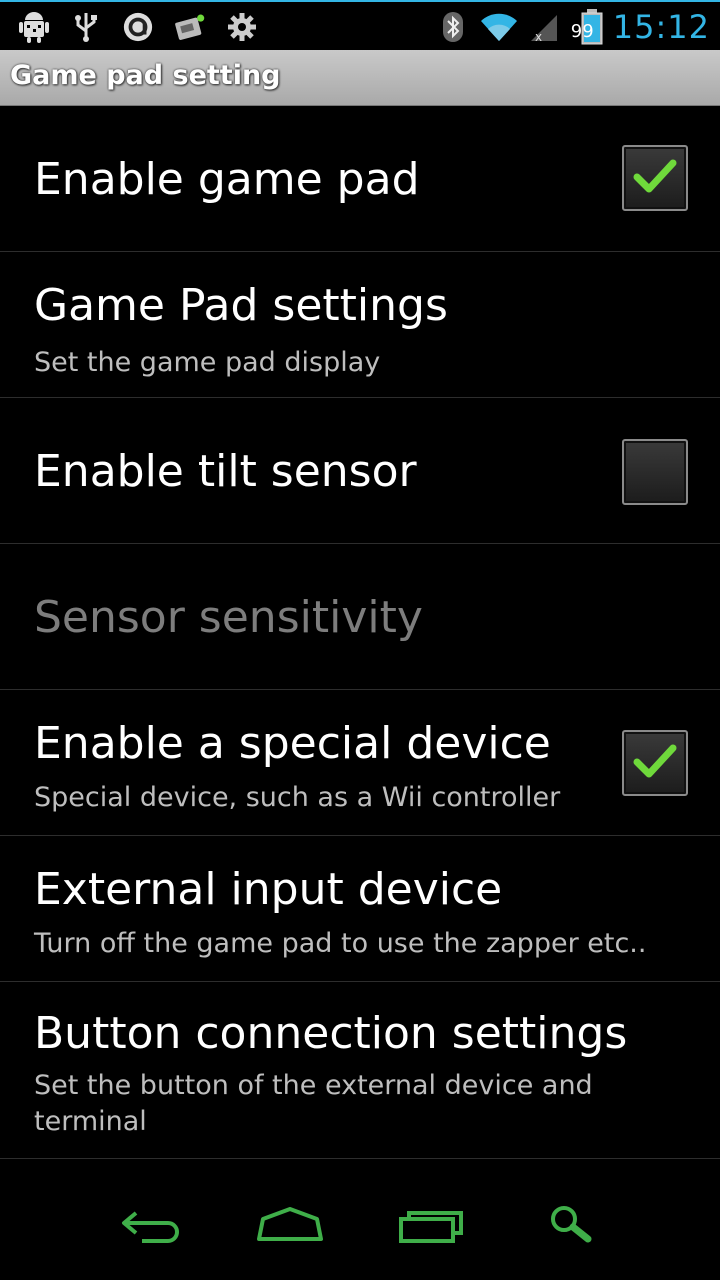 The image size is (720, 1280). I want to click on pref-sensor-sensitivity: Sensor sensitivity, so click(360, 617).